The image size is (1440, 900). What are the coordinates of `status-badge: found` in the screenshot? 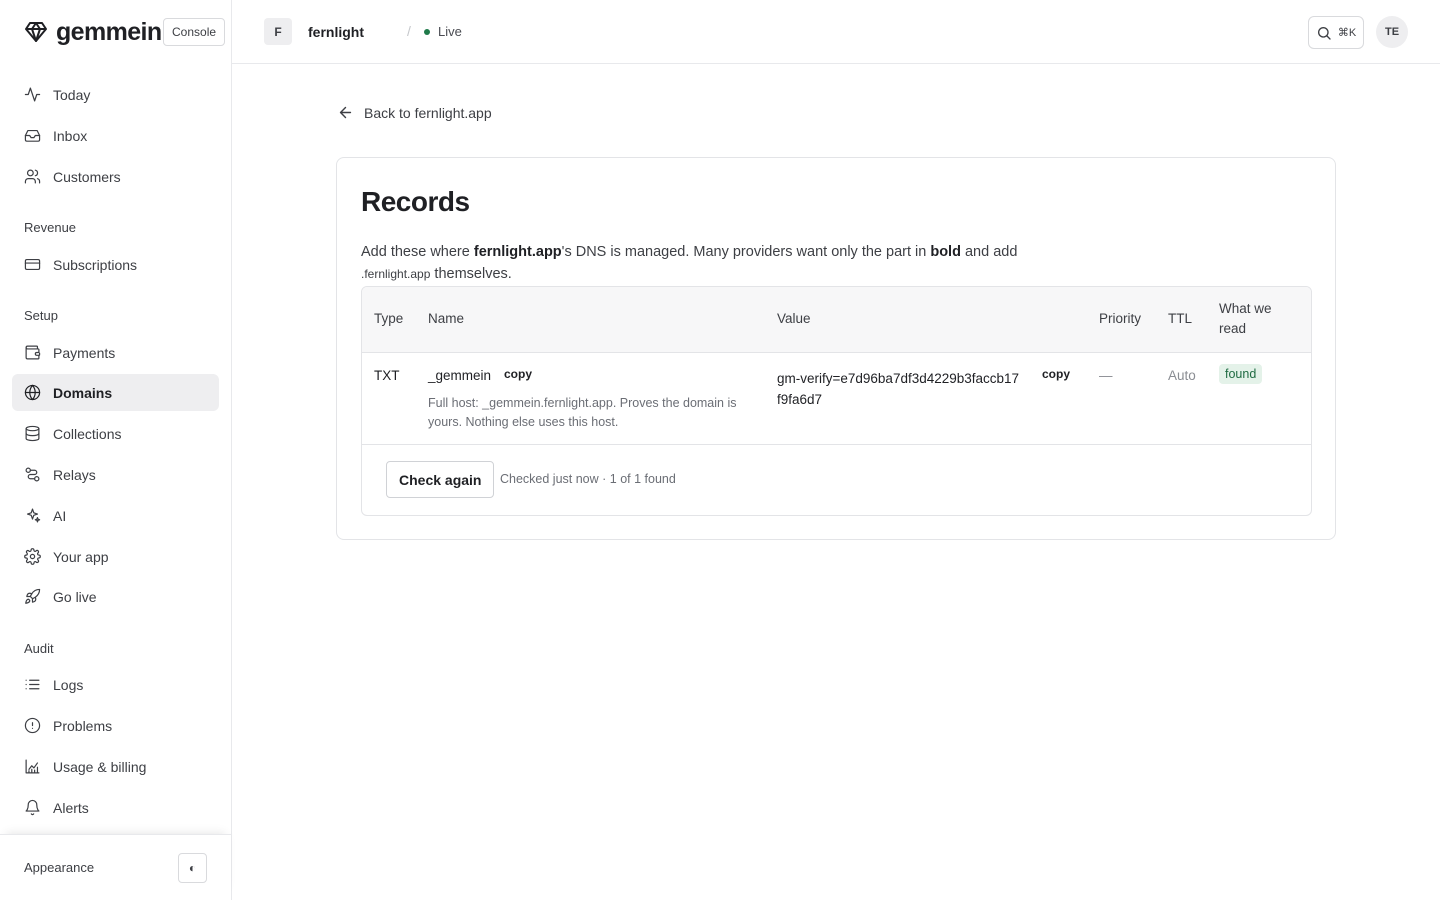 It's located at (1241, 374).